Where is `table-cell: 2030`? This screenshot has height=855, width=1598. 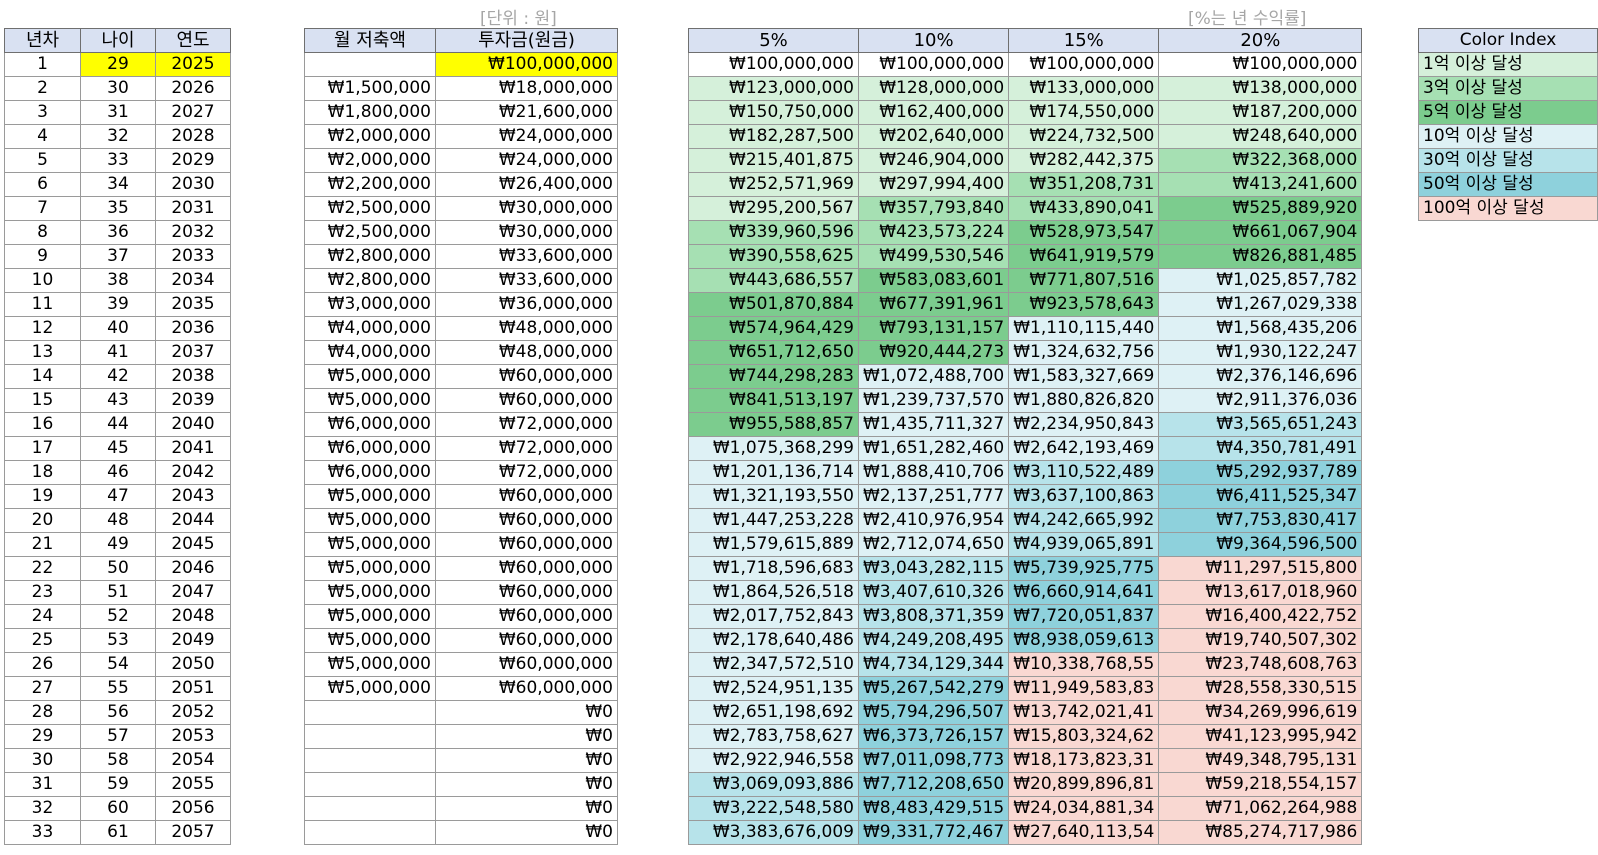
table-cell: 2030 is located at coordinates (193, 184).